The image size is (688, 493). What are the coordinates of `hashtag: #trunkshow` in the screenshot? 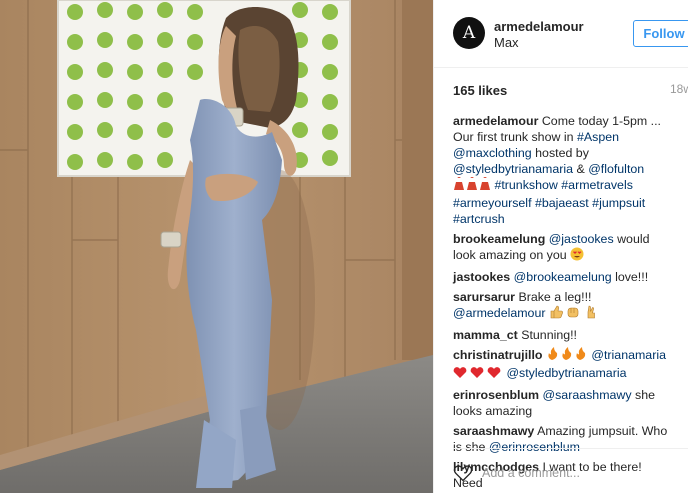 It's located at (525, 185).